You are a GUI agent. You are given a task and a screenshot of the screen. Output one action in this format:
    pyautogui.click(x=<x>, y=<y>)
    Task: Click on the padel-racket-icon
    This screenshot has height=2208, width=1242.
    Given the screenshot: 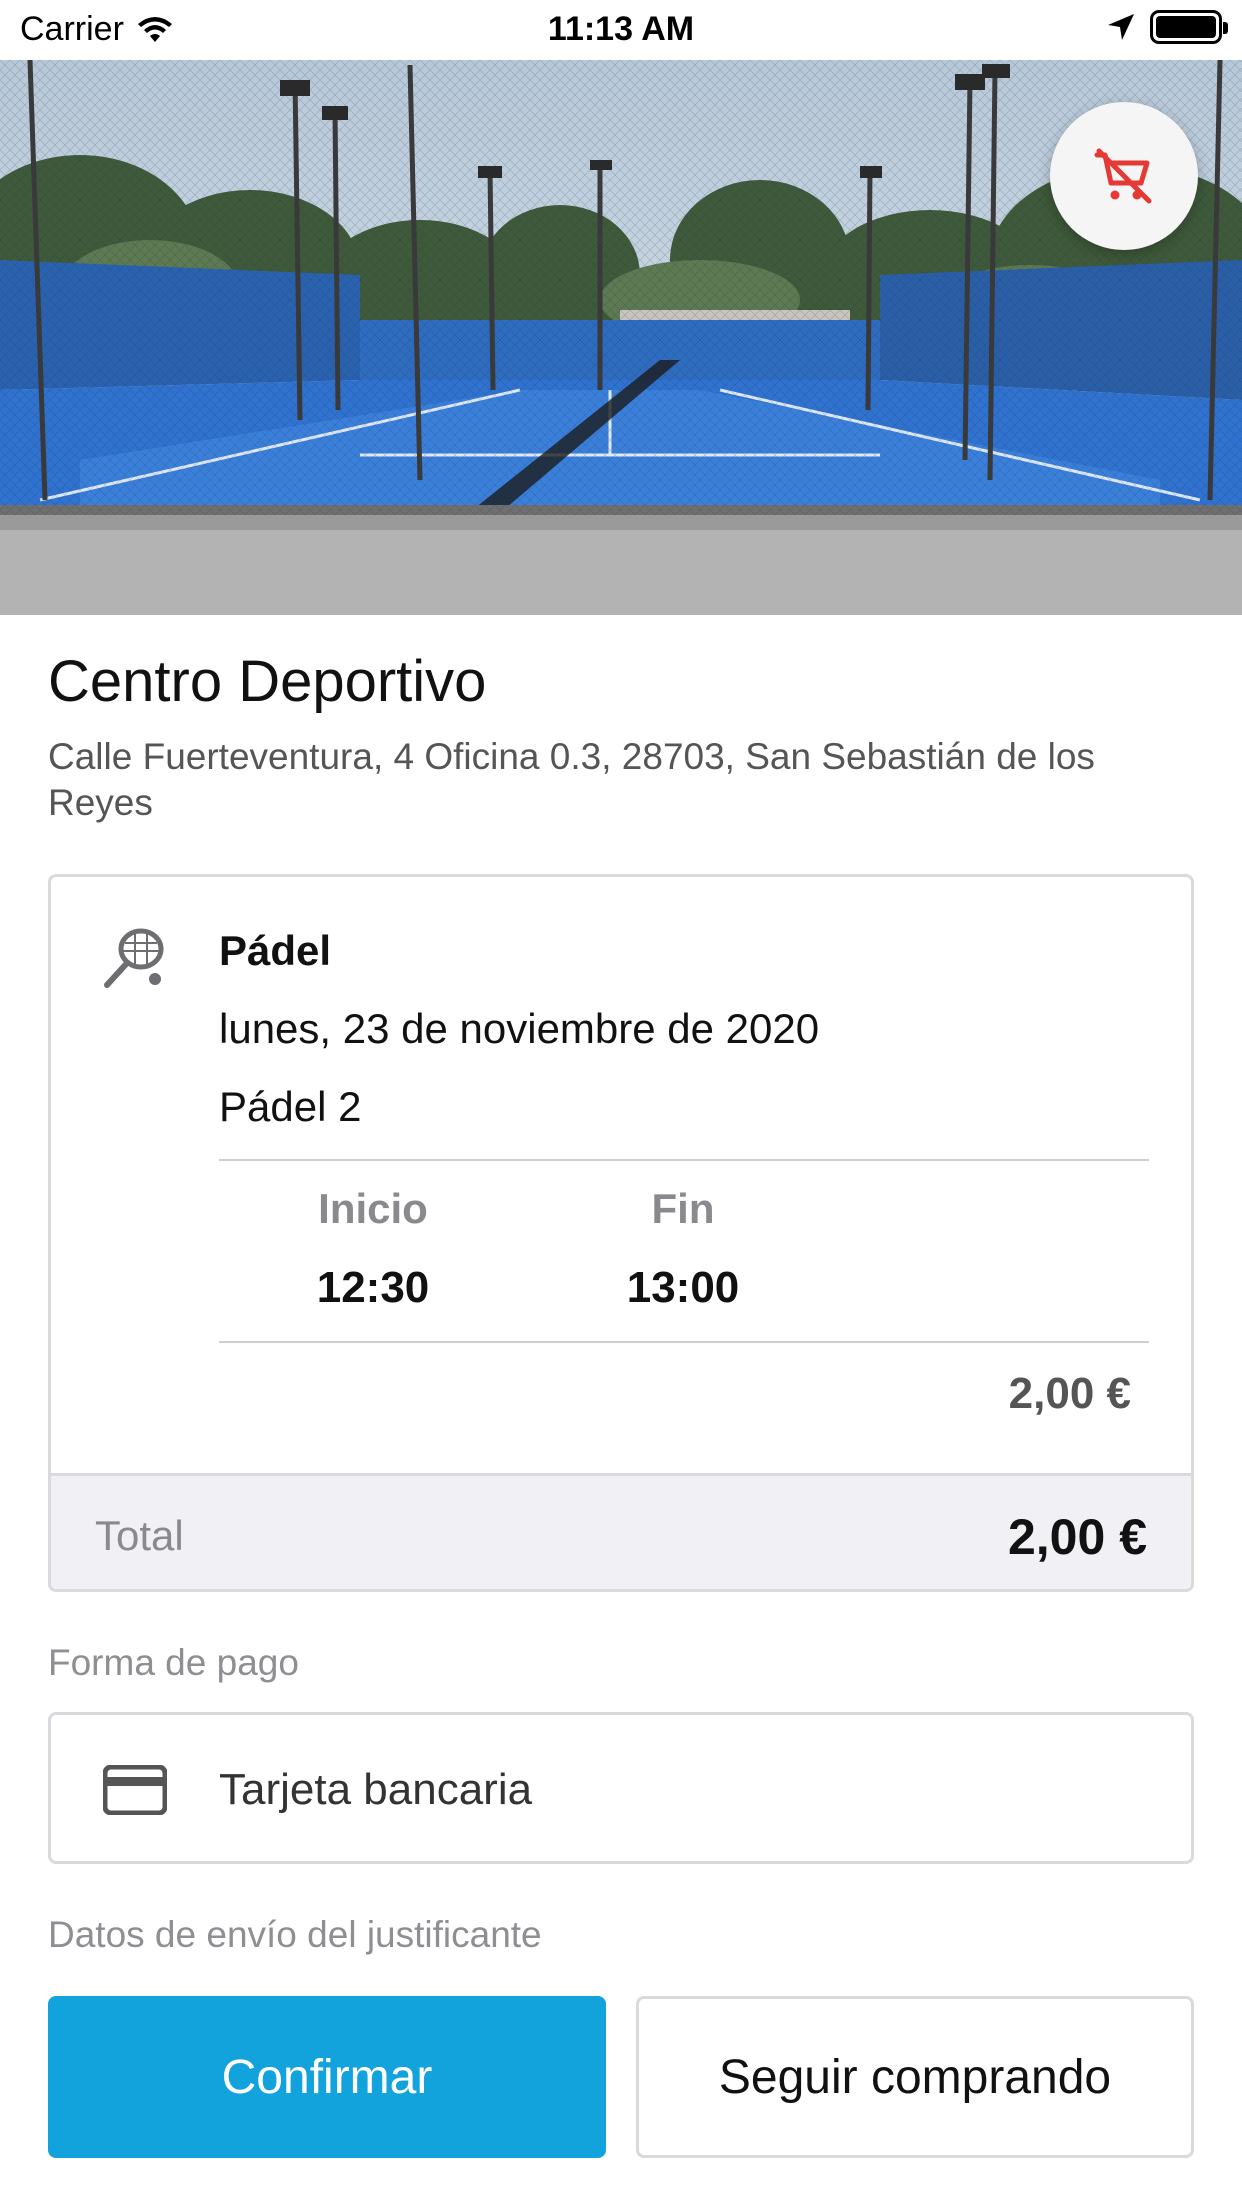 What is the action you would take?
    pyautogui.click(x=134, y=960)
    